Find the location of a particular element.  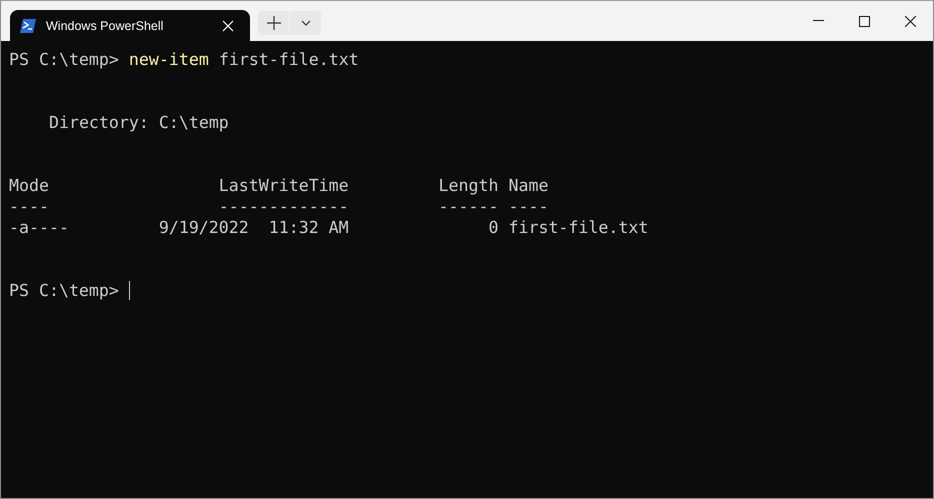

new-tab-button is located at coordinates (273, 22).